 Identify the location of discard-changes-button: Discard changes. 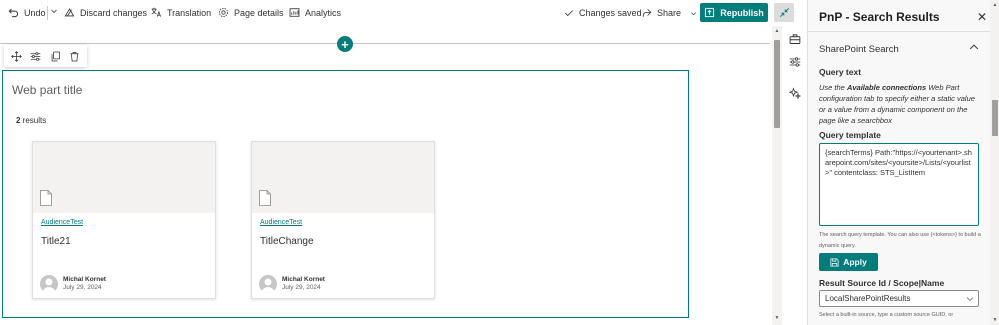
(105, 12).